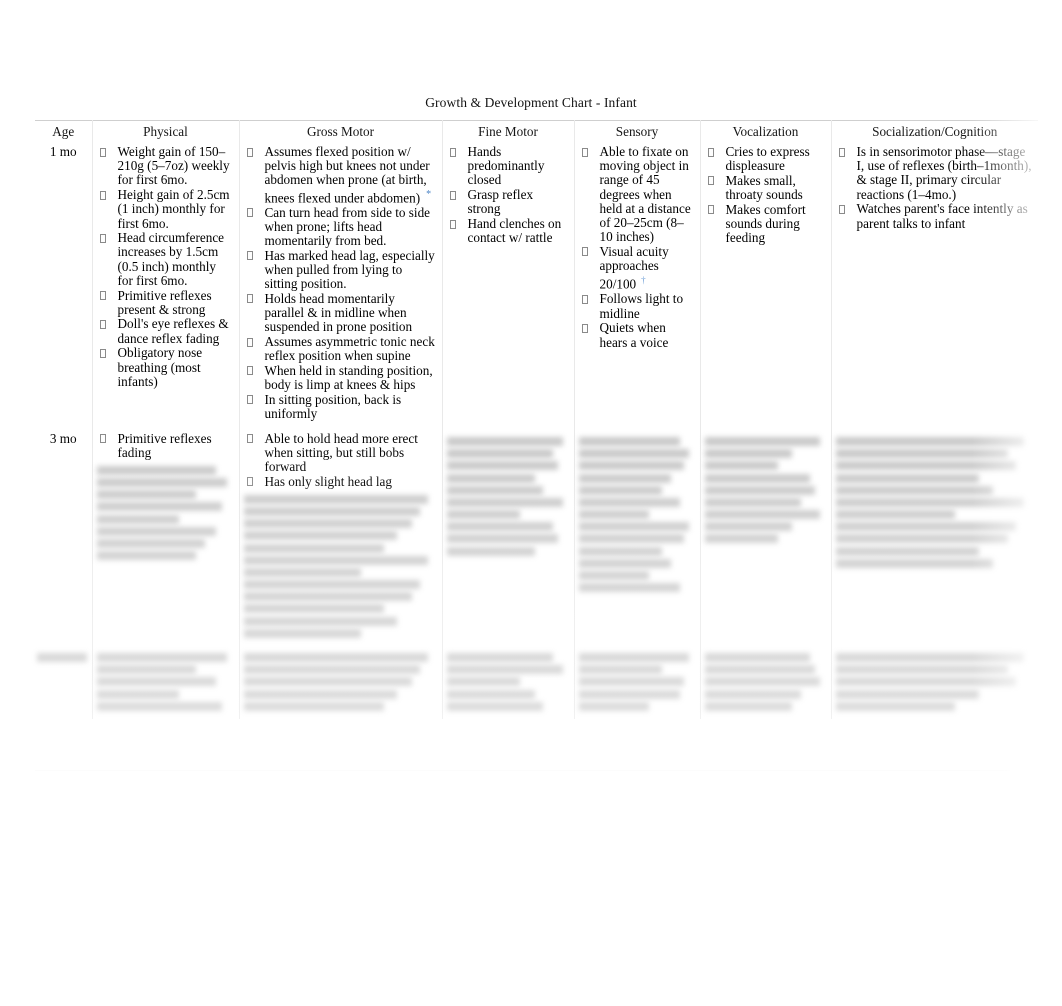 Image resolution: width=1062 pixels, height=1006 pixels. What do you see at coordinates (63, 682) in the screenshot?
I see `cell-age` at bounding box center [63, 682].